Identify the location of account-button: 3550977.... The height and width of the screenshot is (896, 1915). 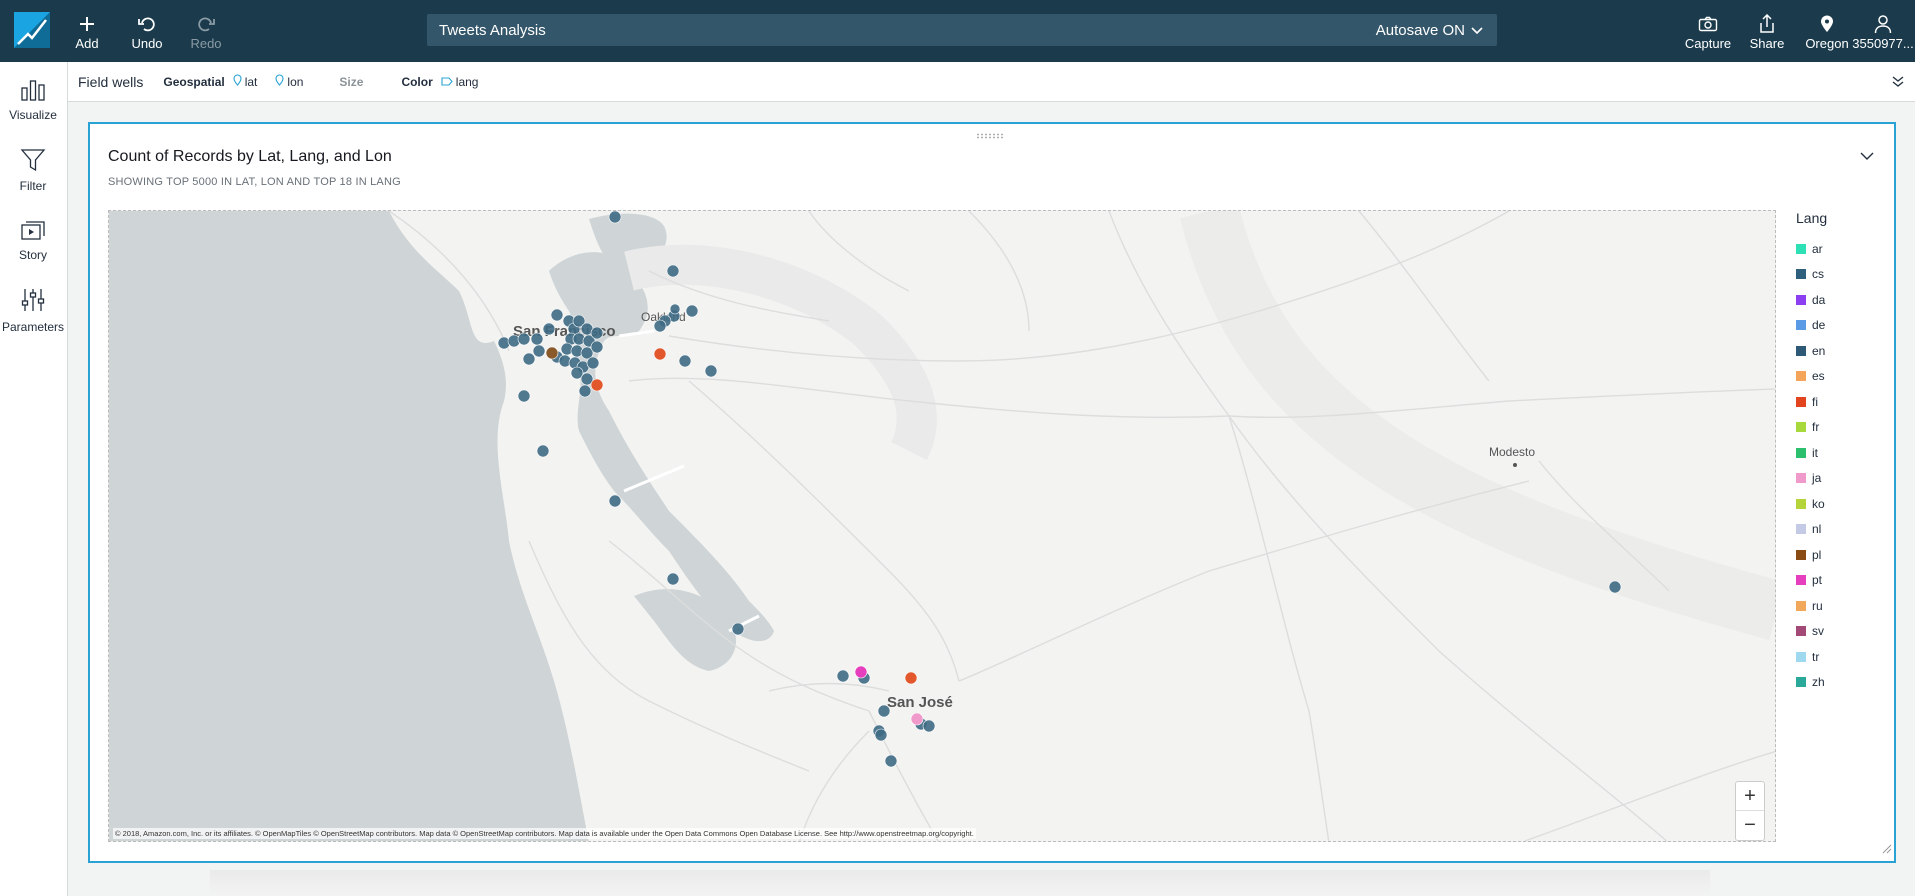
(1883, 31).